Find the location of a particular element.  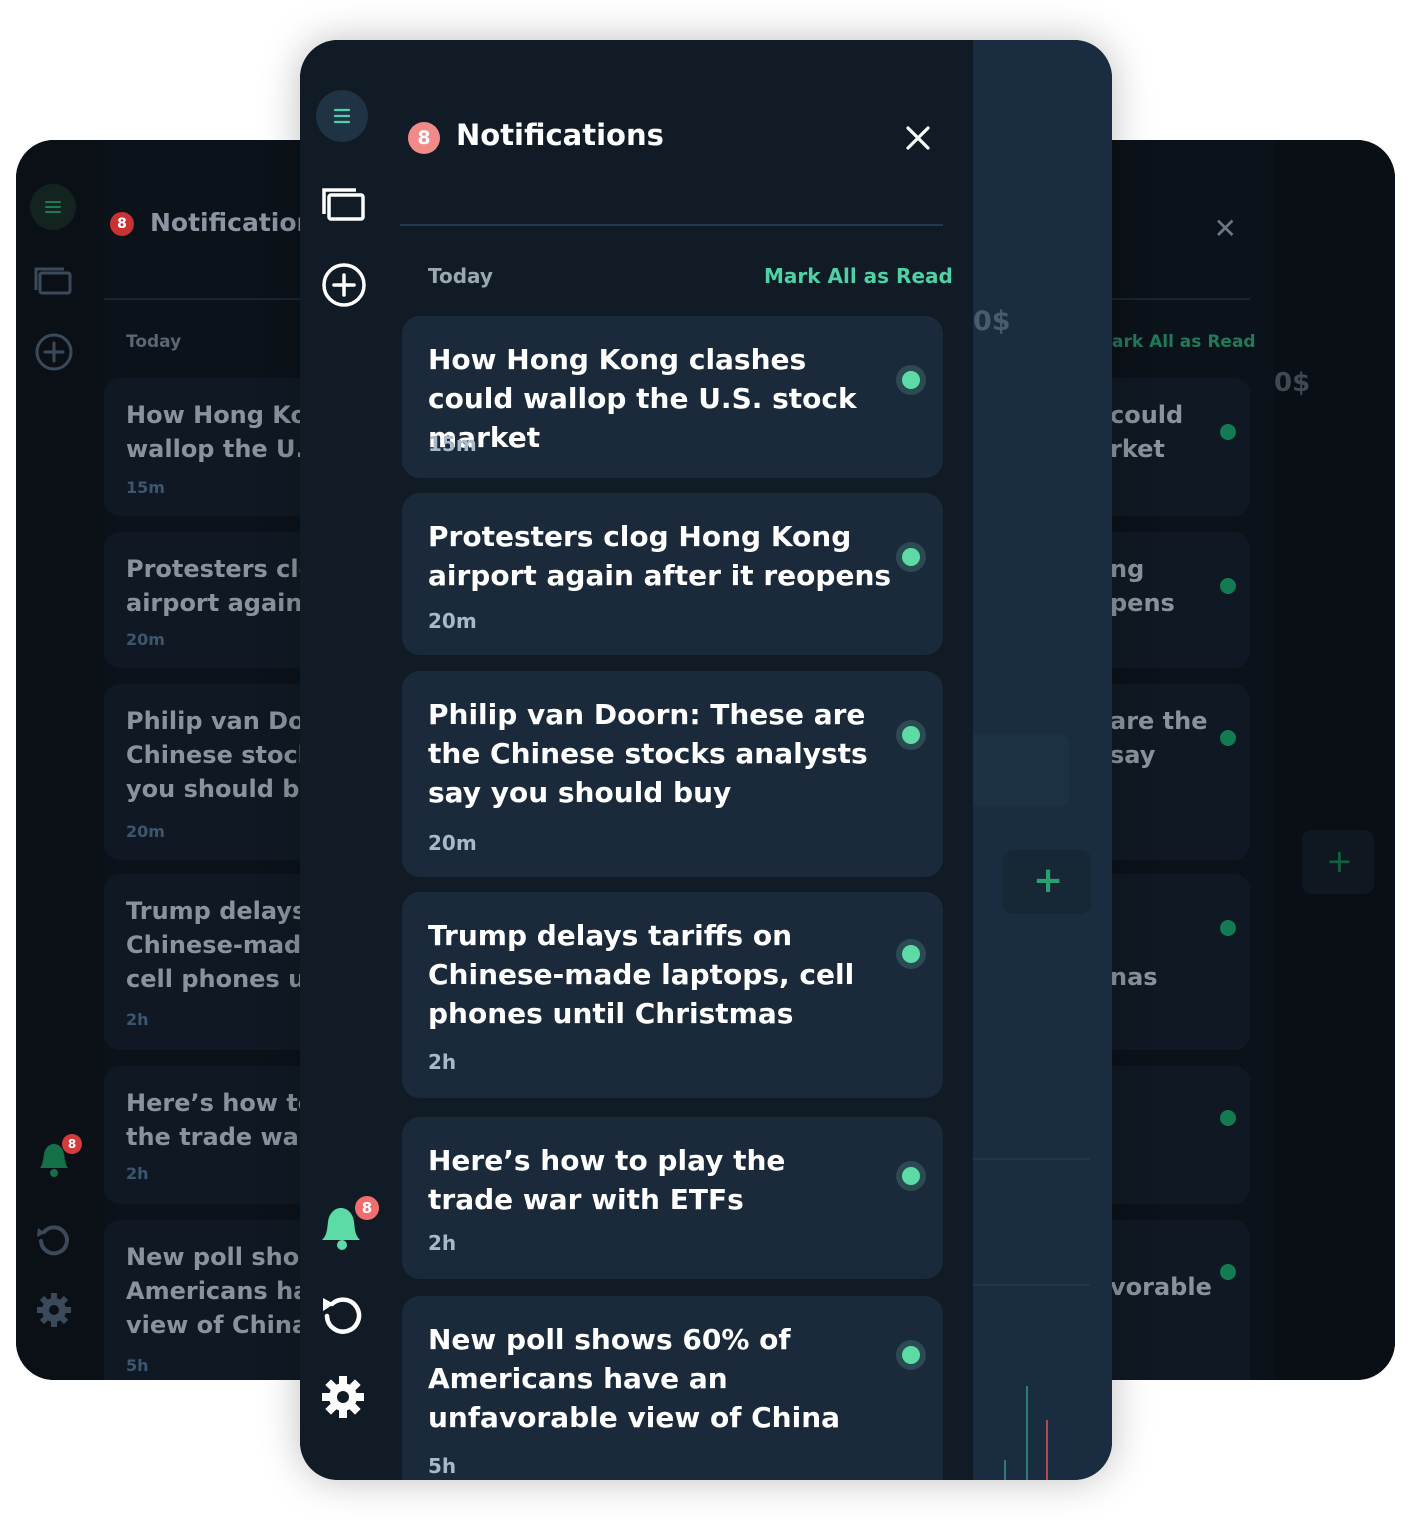

background-section-label: Today is located at coordinates (154, 342).